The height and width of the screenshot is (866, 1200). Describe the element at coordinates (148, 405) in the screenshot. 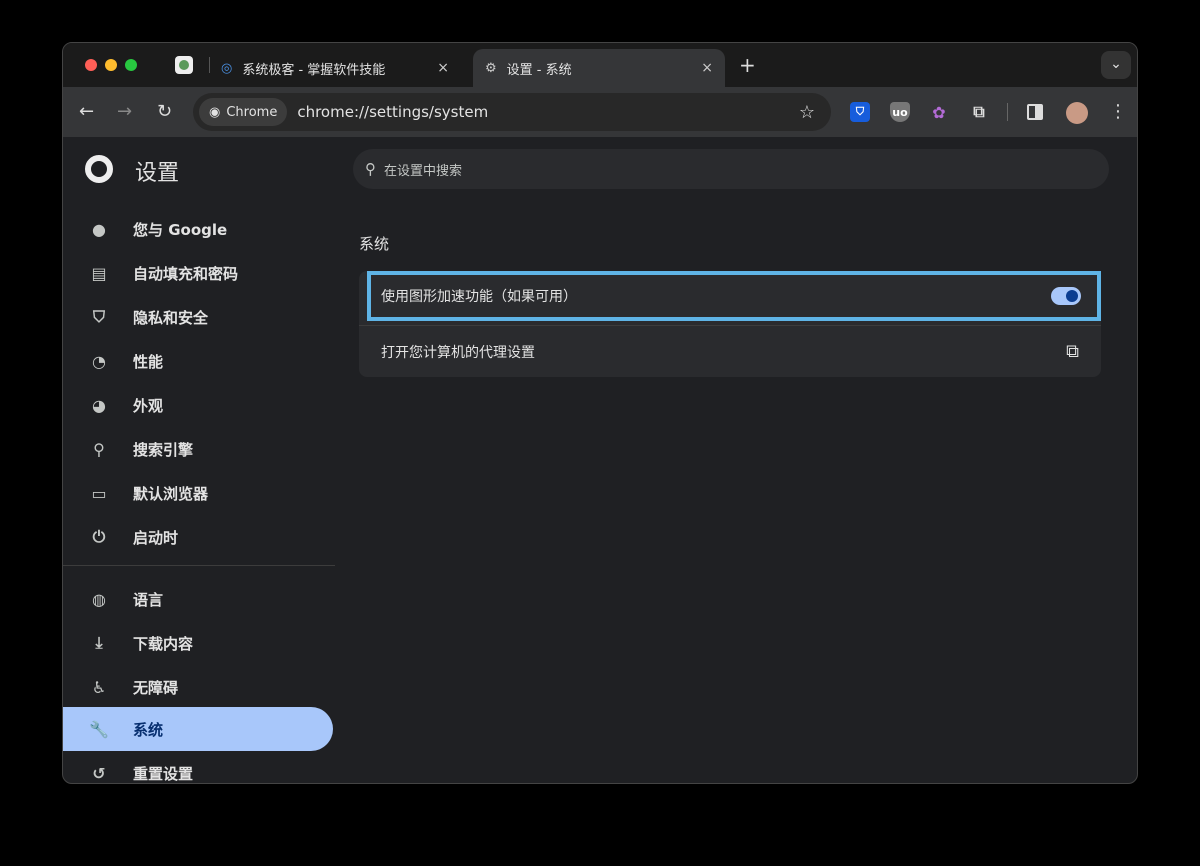

I see `sidebar-item-label: 外观` at that location.